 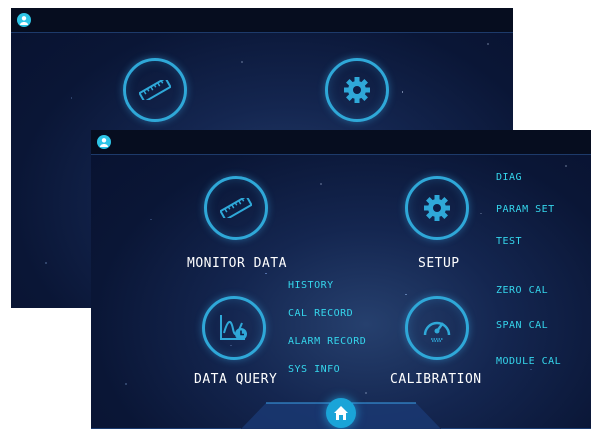 I want to click on setup-button, so click(x=437, y=208).